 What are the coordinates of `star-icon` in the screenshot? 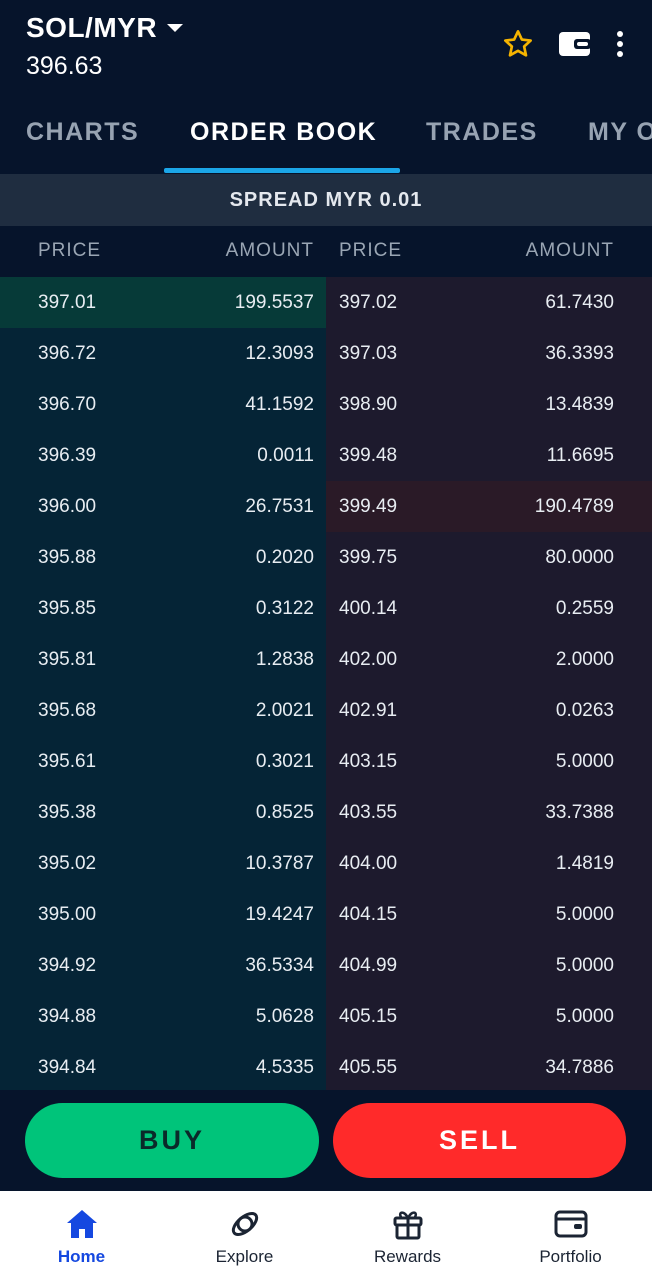 It's located at (518, 44).